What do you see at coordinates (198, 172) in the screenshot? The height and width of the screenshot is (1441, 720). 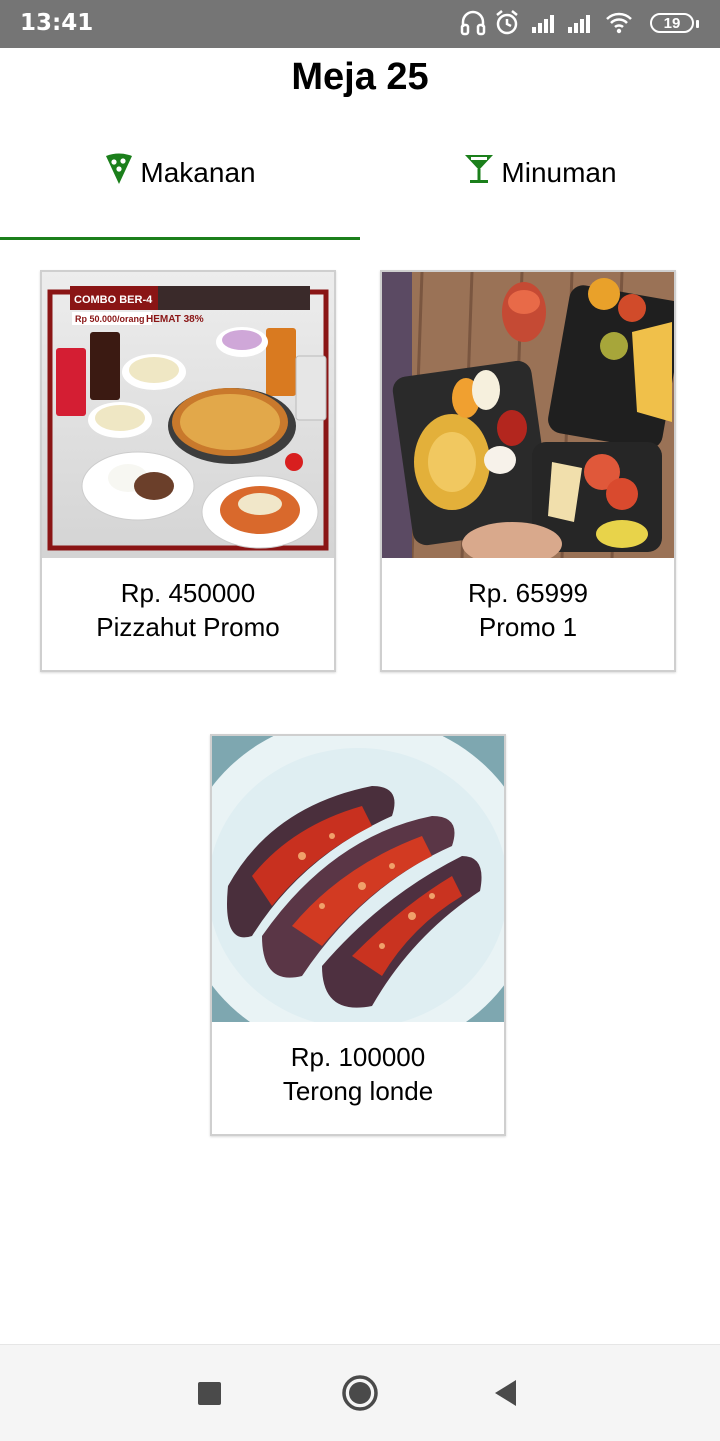 I see `tab-makanan-label: Makanan` at bounding box center [198, 172].